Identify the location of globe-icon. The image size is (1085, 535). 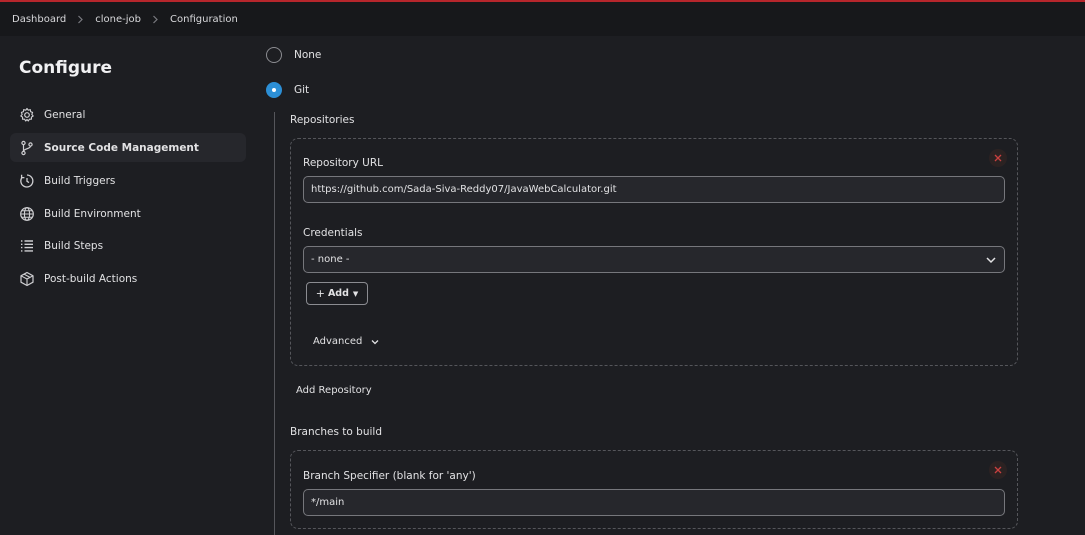
(27, 214).